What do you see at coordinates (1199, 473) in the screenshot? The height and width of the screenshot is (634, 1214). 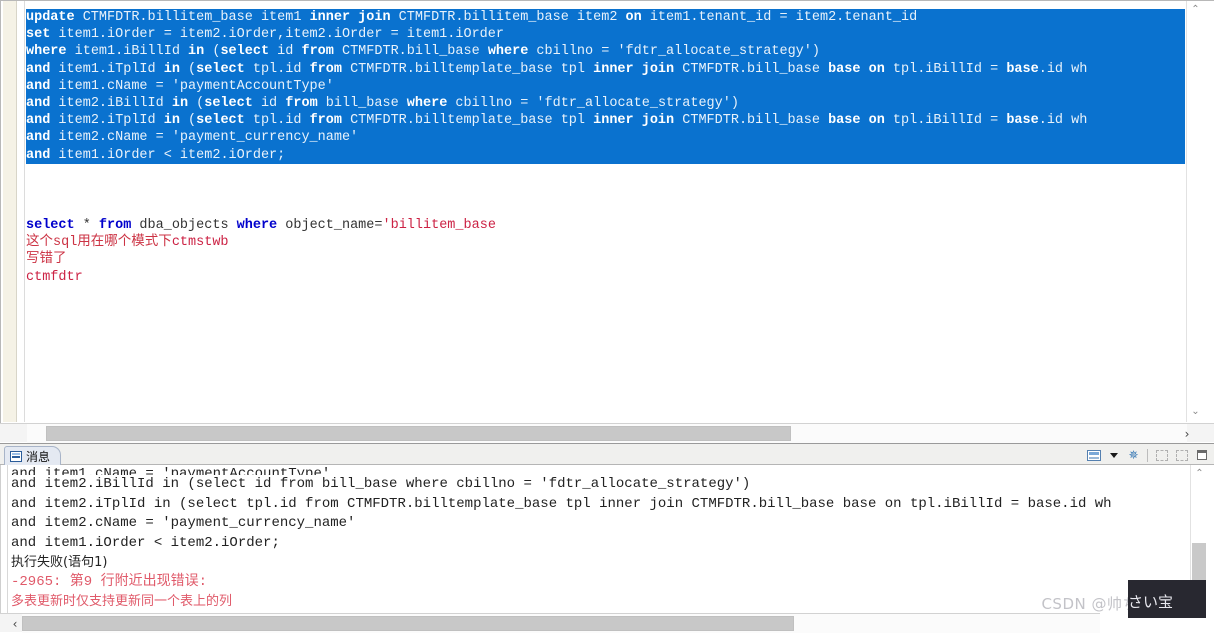 I see `message-scroll-up-arrow-icon: ⌃` at bounding box center [1199, 473].